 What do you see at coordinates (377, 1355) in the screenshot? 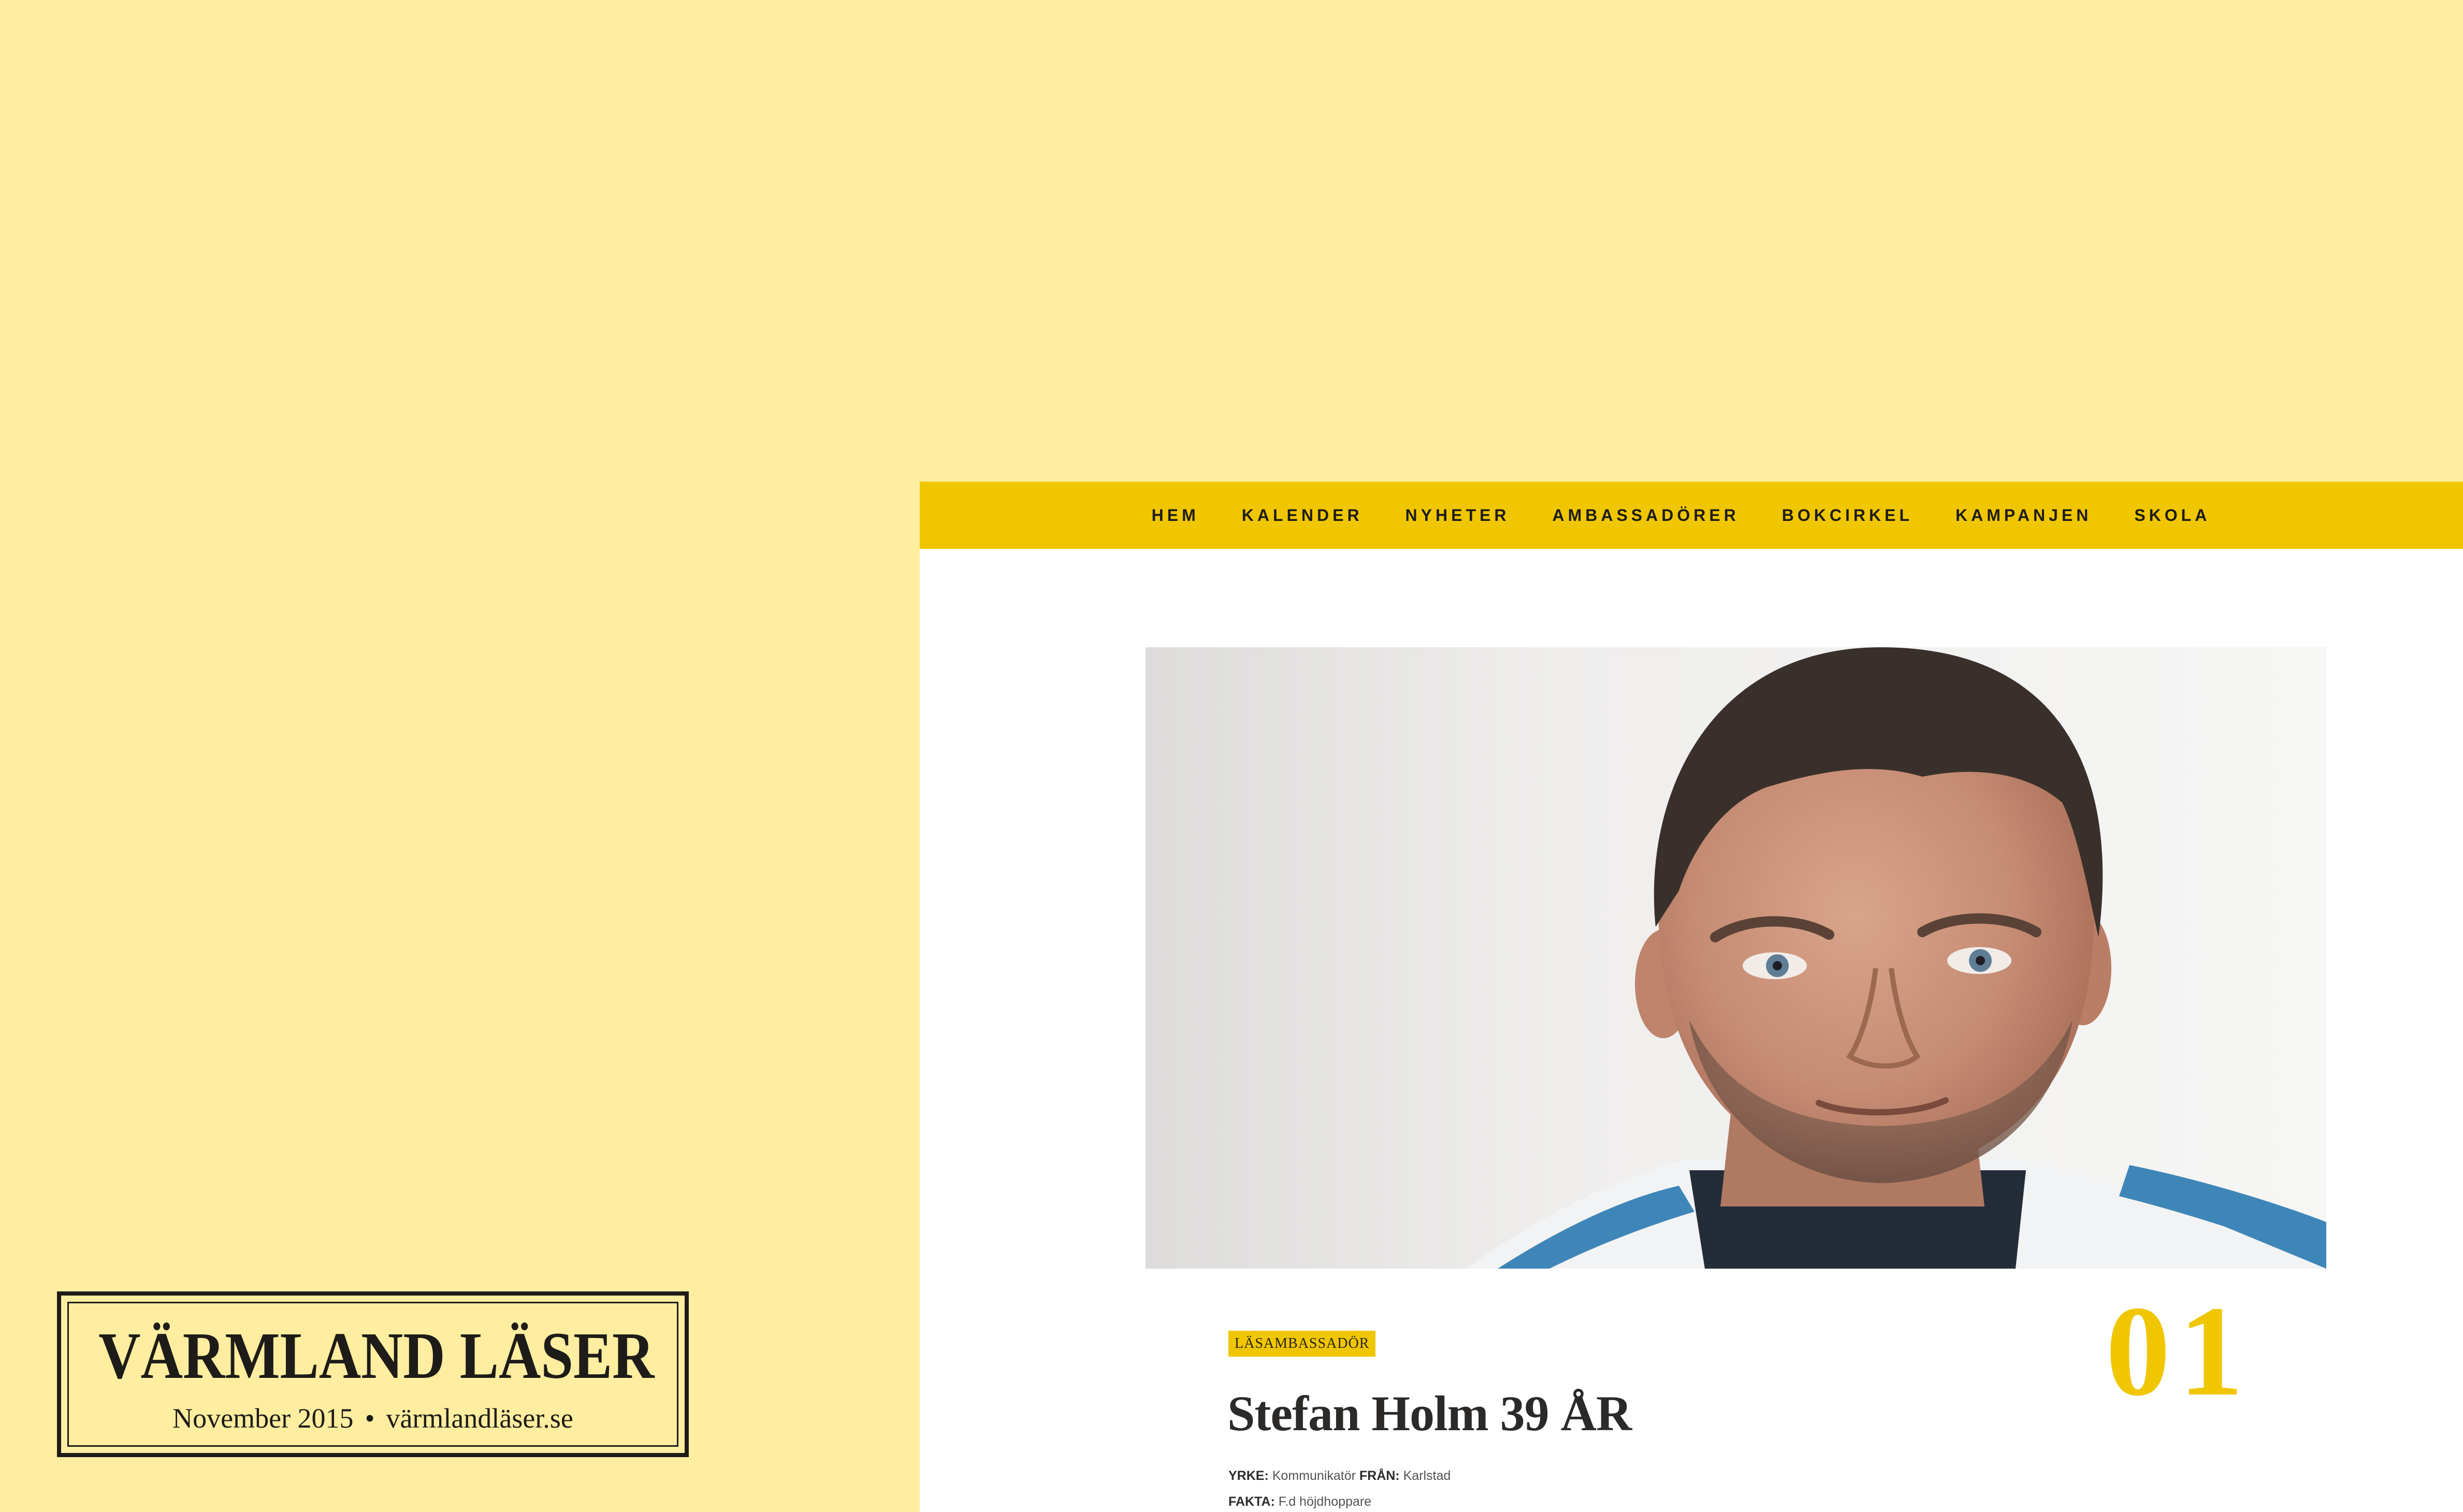
I see `stamp-title: VÄRMLAND LÄSER` at bounding box center [377, 1355].